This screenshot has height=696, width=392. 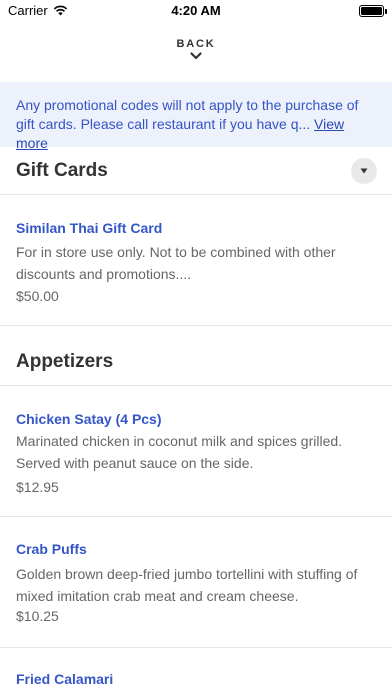 I want to click on item-name: Similan Thai Gift Card, so click(x=89, y=228).